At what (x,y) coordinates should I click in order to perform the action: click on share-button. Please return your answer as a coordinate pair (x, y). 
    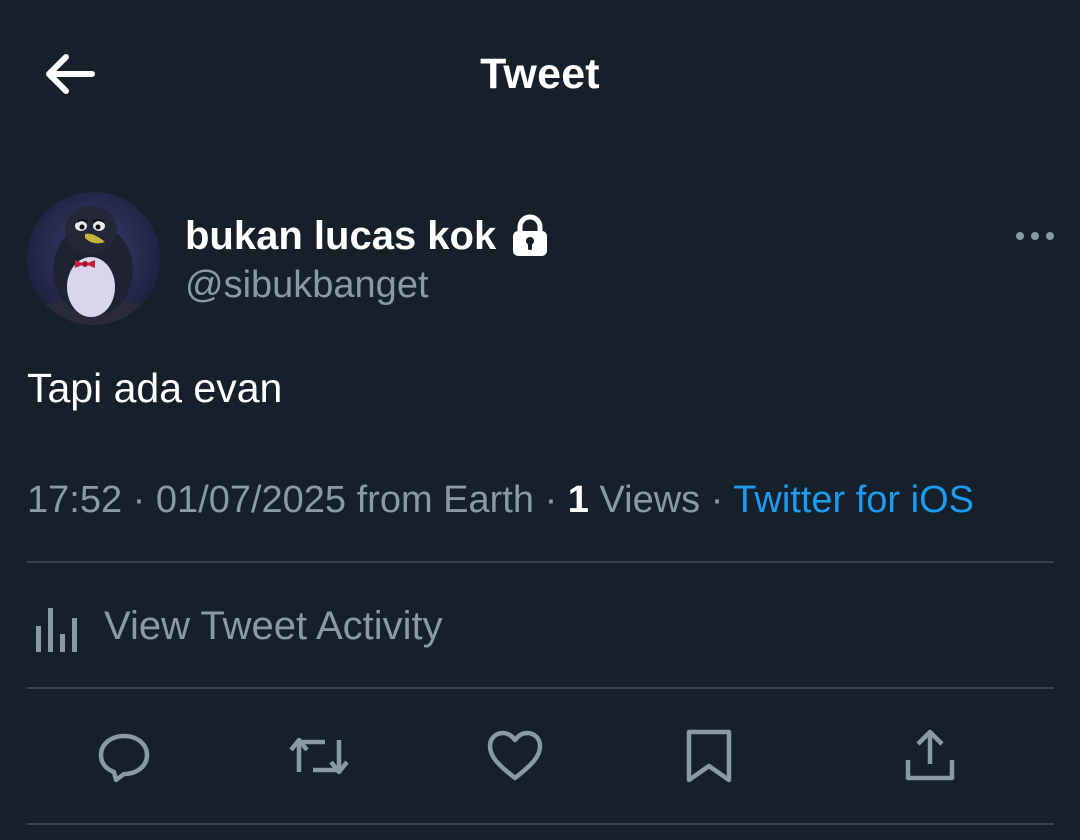
    Looking at the image, I should click on (930, 756).